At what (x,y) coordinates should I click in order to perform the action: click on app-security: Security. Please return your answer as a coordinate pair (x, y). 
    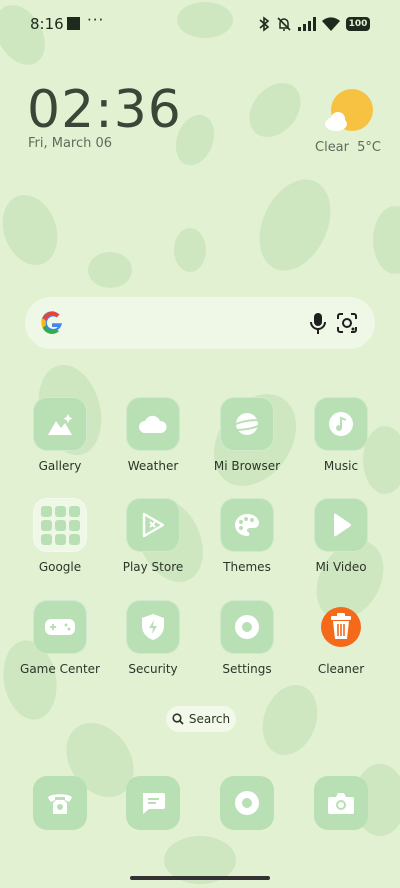
    Looking at the image, I should click on (153, 650).